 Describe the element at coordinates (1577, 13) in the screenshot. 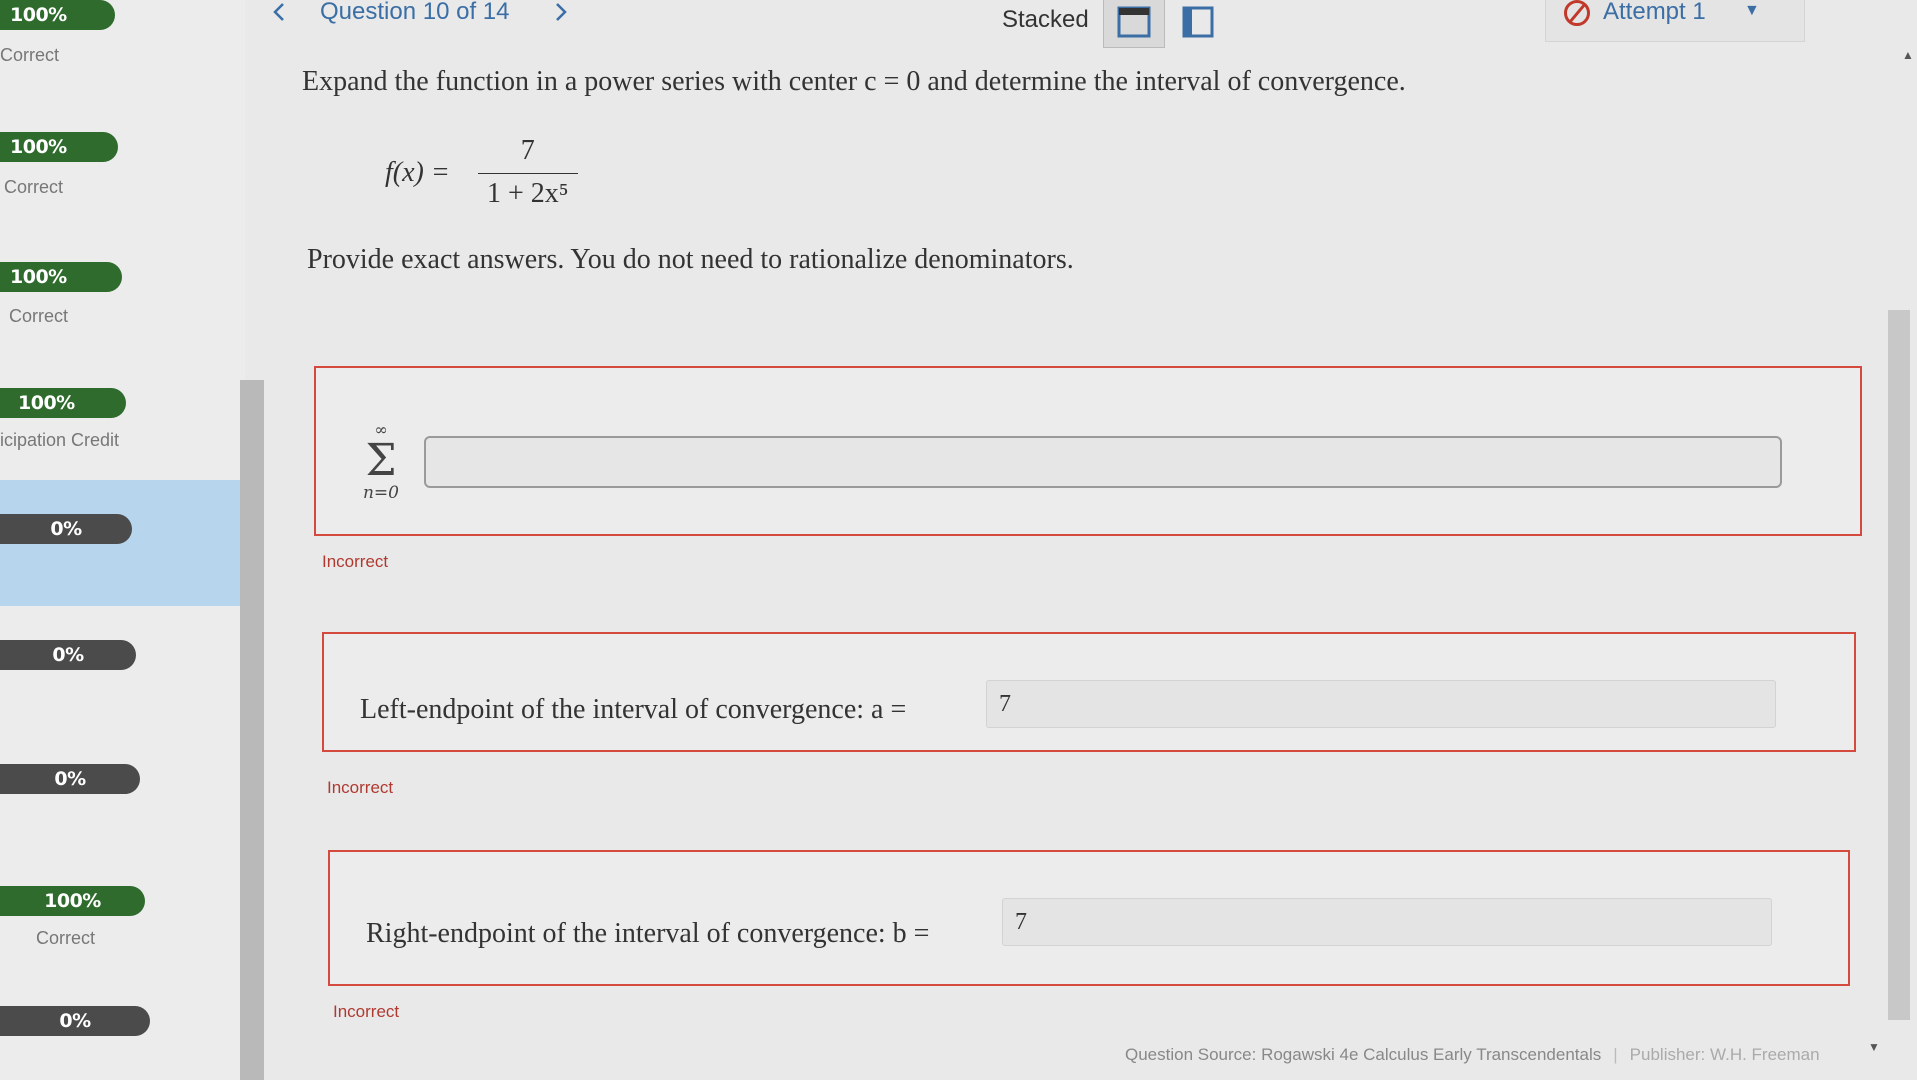

I see `prohibited-icon` at that location.